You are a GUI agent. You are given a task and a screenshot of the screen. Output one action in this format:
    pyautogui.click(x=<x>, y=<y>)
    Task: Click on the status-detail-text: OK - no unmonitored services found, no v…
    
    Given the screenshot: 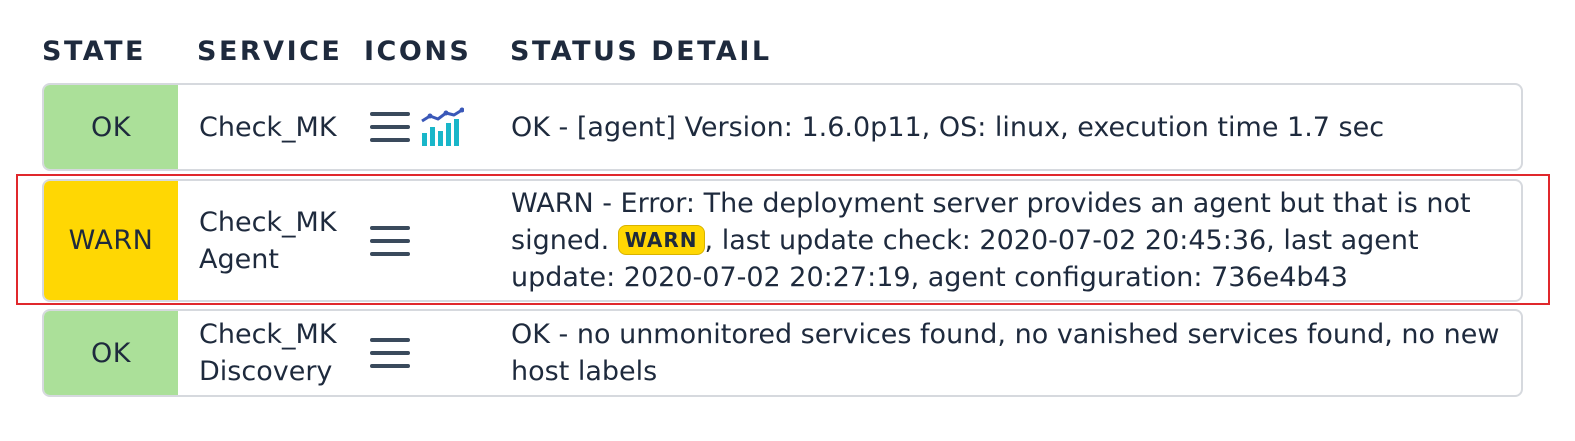 What is the action you would take?
    pyautogui.click(x=1005, y=353)
    